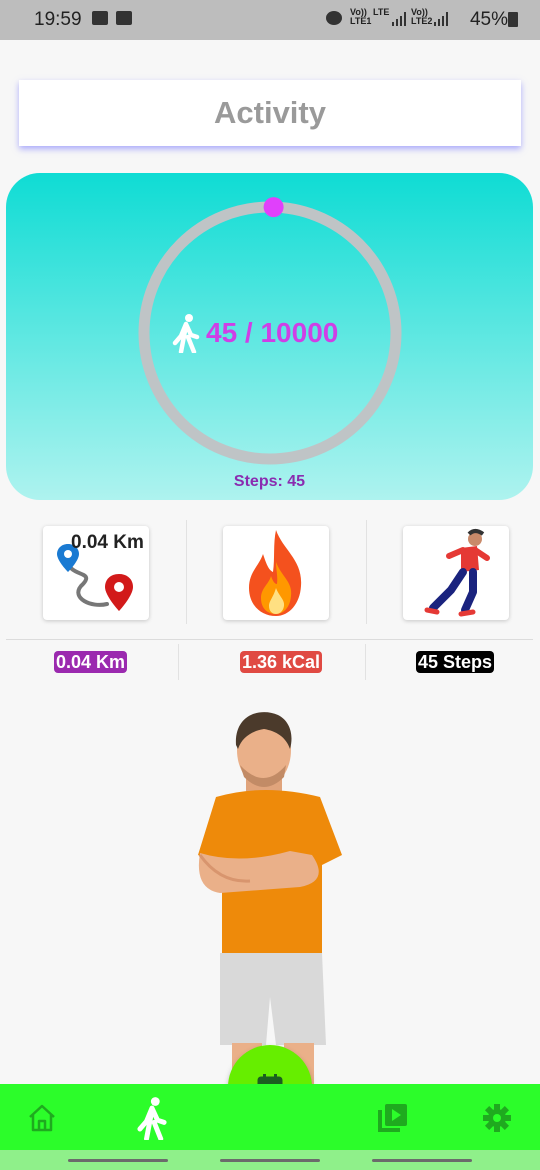  I want to click on walking-person-icon, so click(186, 333).